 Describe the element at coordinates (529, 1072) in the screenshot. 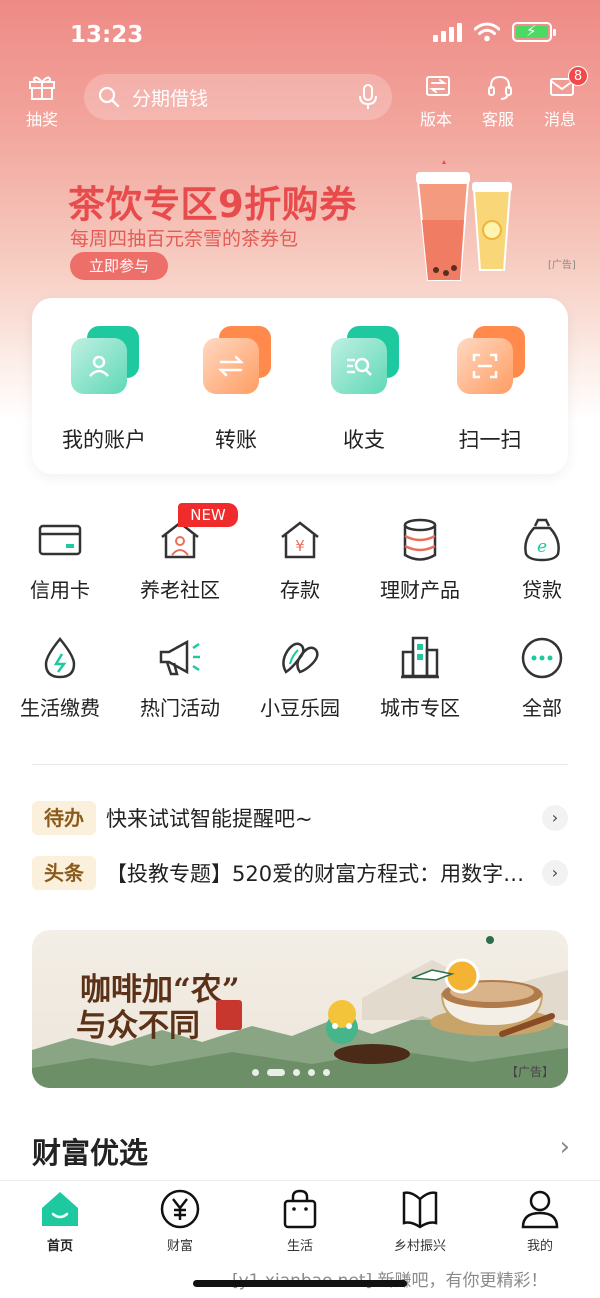

I see `ad-tag: 【广告】` at that location.